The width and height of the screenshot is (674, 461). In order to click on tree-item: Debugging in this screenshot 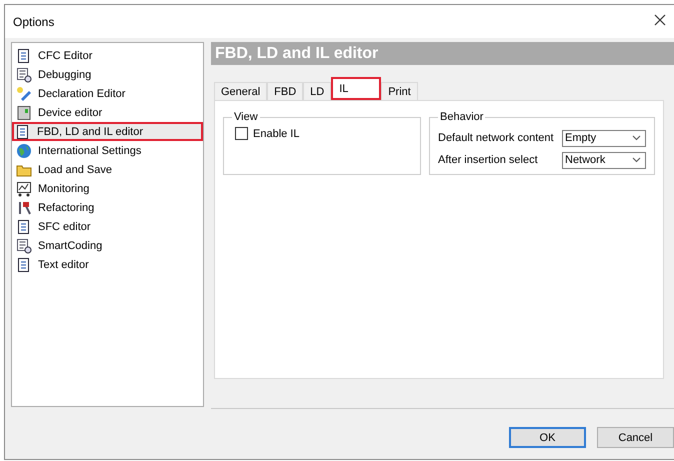, I will do `click(89, 74)`.